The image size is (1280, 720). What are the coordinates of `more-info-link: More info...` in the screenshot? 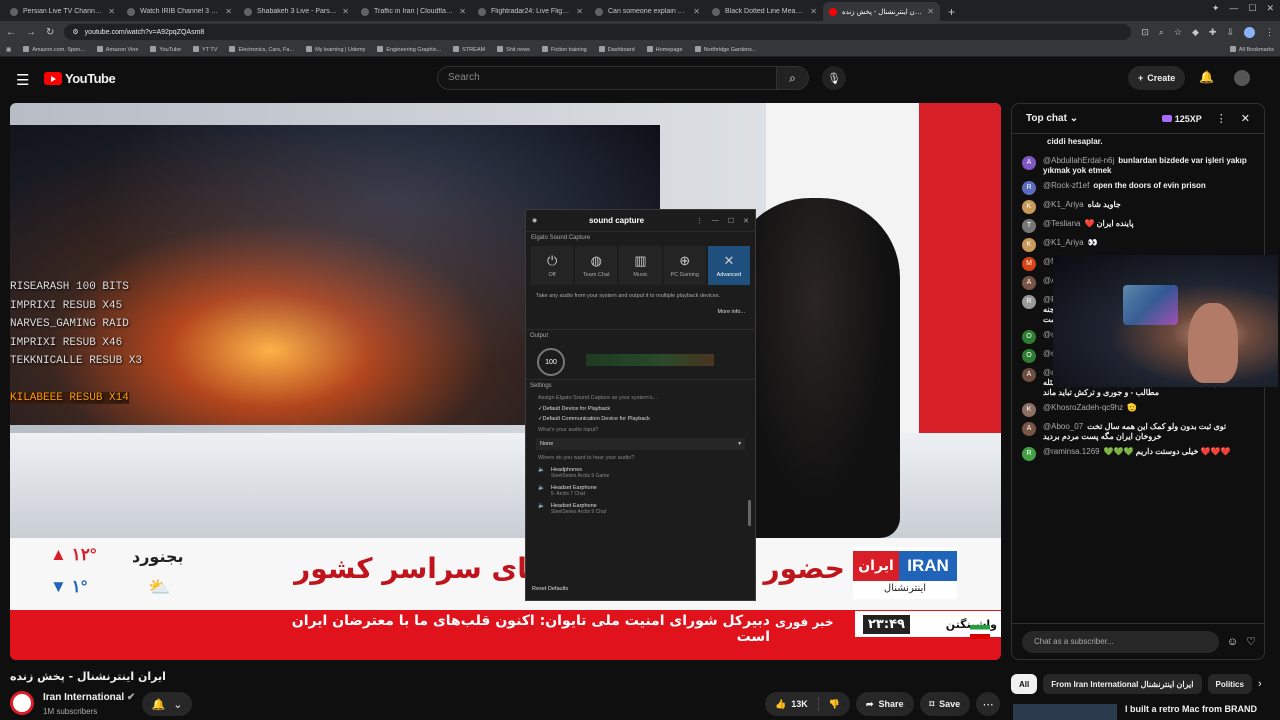 It's located at (726, 312).